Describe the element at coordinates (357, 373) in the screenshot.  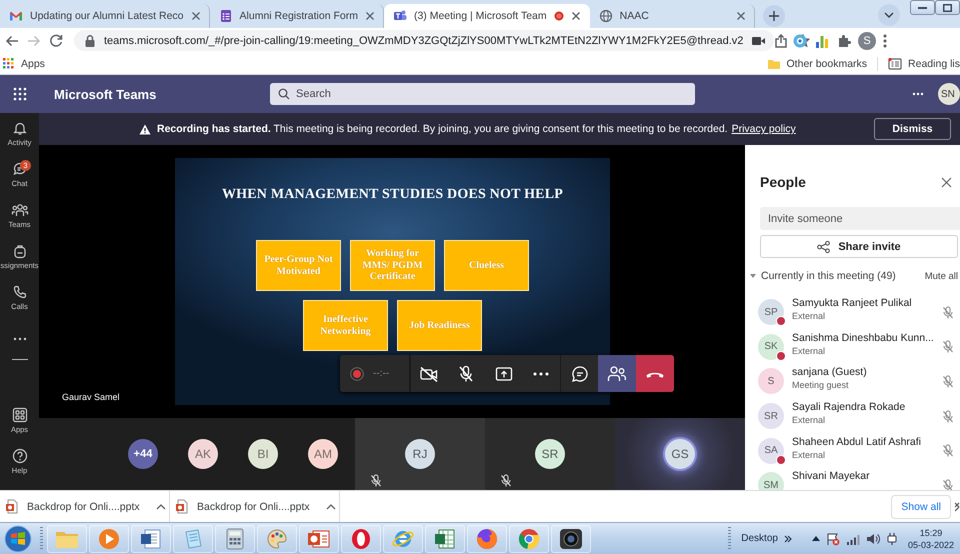
I see `record-icon` at that location.